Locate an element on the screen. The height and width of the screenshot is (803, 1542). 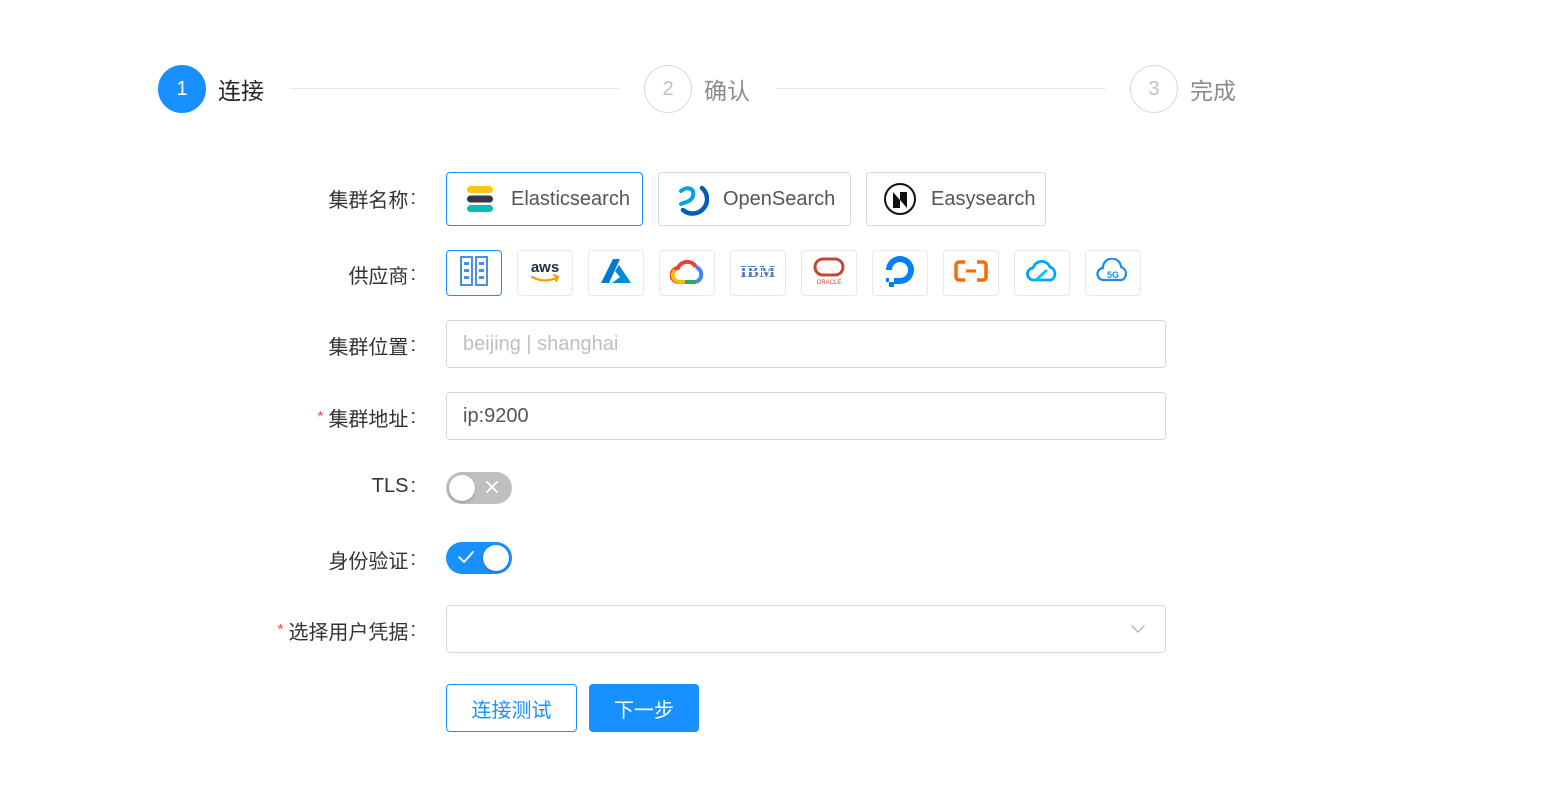
address-row: * 集群地址: ip:9200 is located at coordinates (771, 416).